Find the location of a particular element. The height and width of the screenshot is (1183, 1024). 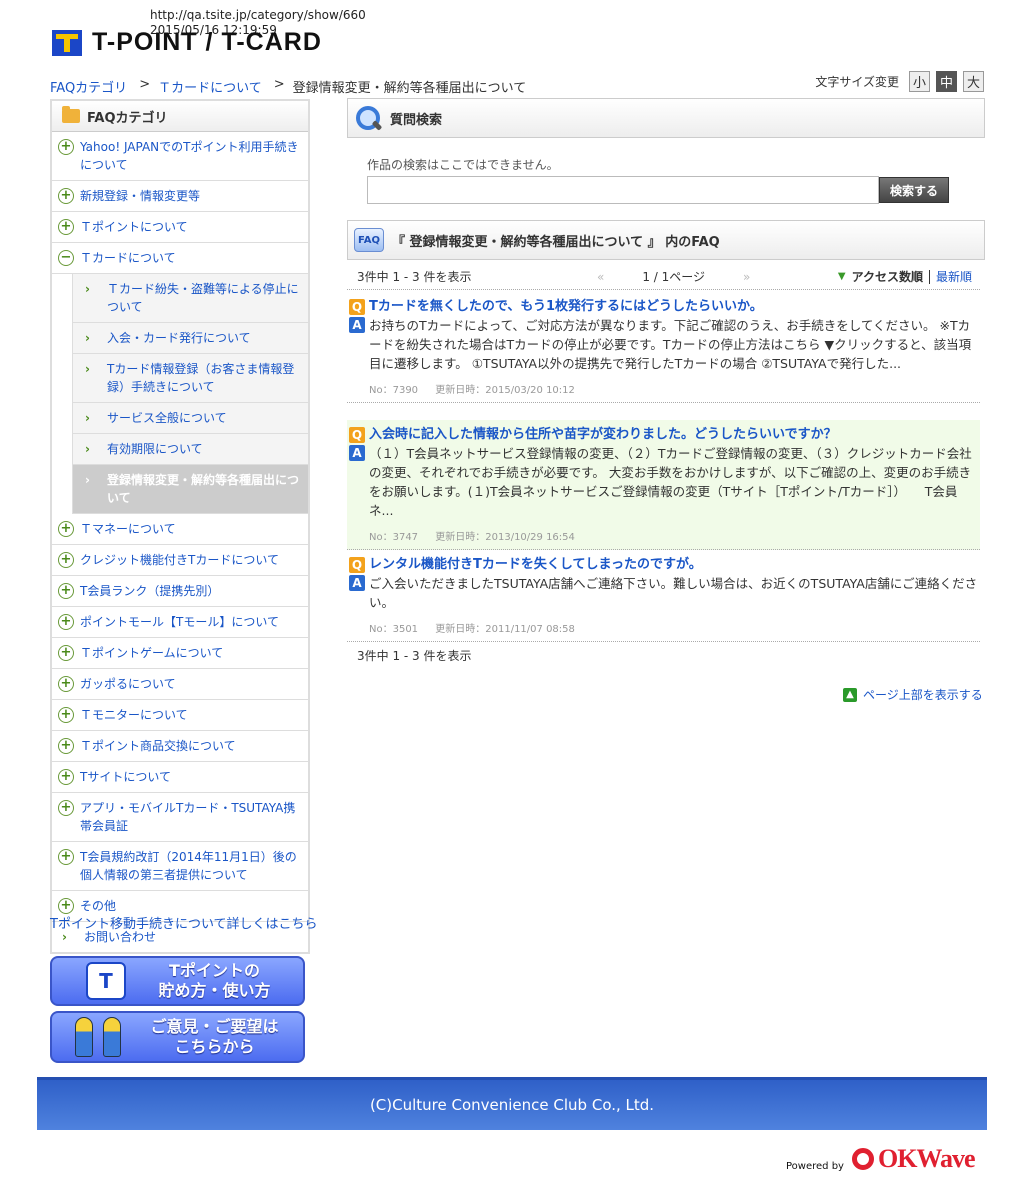

sidebar-item-label: Tカード情報登録（お客さま情報登録）手続きについて is located at coordinates (201, 378).